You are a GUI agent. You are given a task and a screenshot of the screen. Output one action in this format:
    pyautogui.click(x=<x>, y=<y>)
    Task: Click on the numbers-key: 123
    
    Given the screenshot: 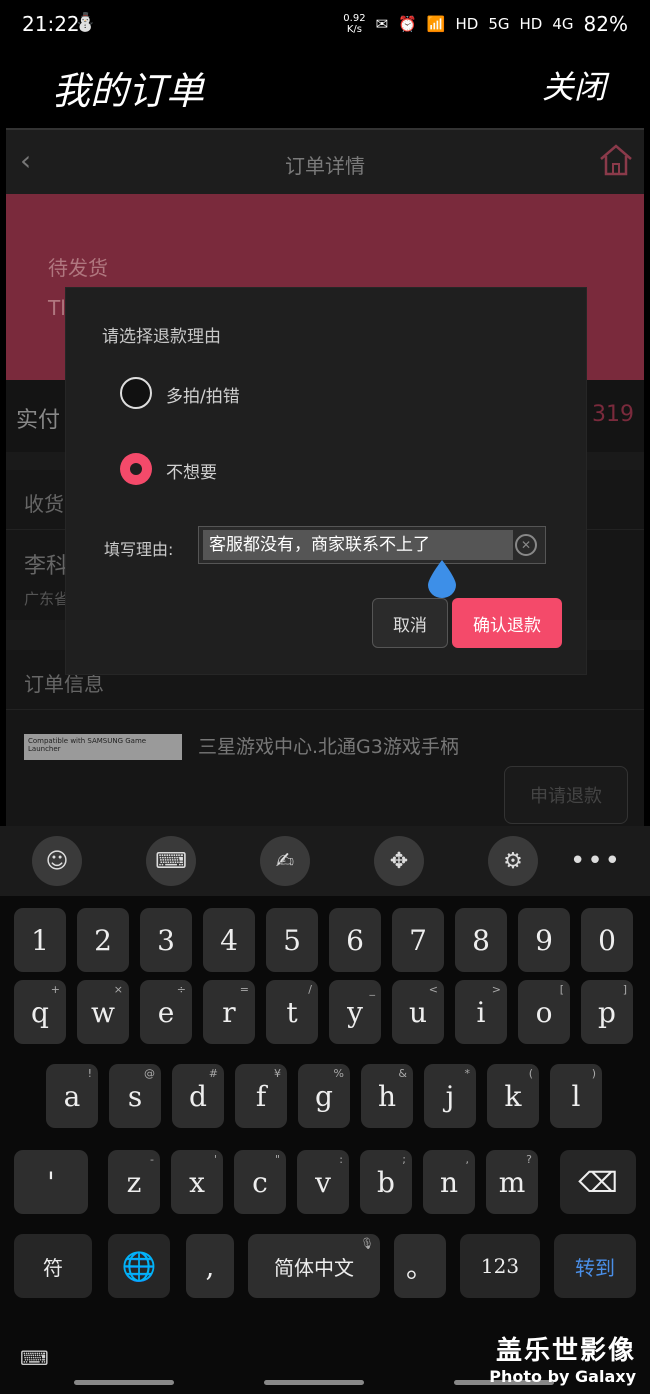 What is the action you would take?
    pyautogui.click(x=500, y=1266)
    